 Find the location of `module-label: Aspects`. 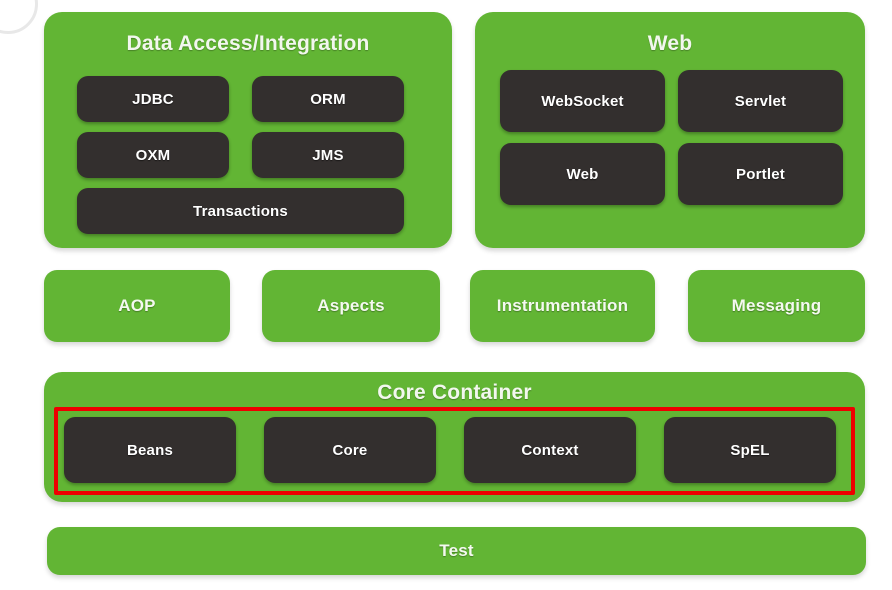

module-label: Aspects is located at coordinates (351, 305).